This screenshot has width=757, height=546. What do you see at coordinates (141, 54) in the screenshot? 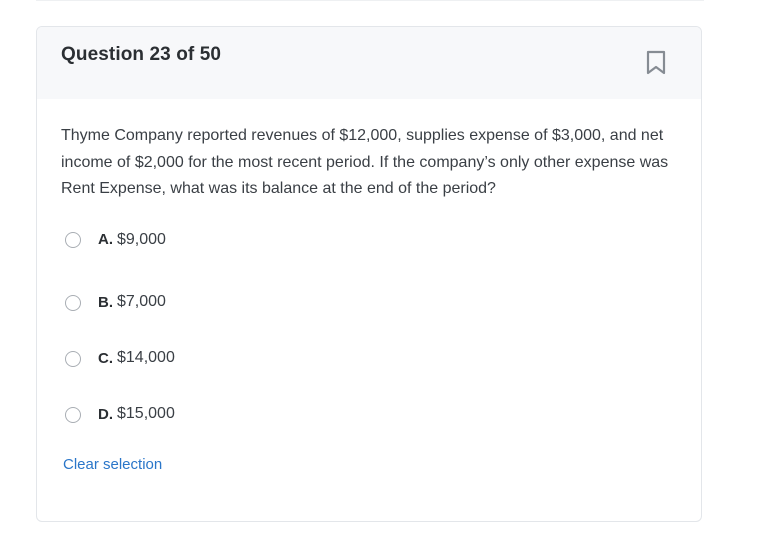
I see `question-title: Question 23 of 50` at bounding box center [141, 54].